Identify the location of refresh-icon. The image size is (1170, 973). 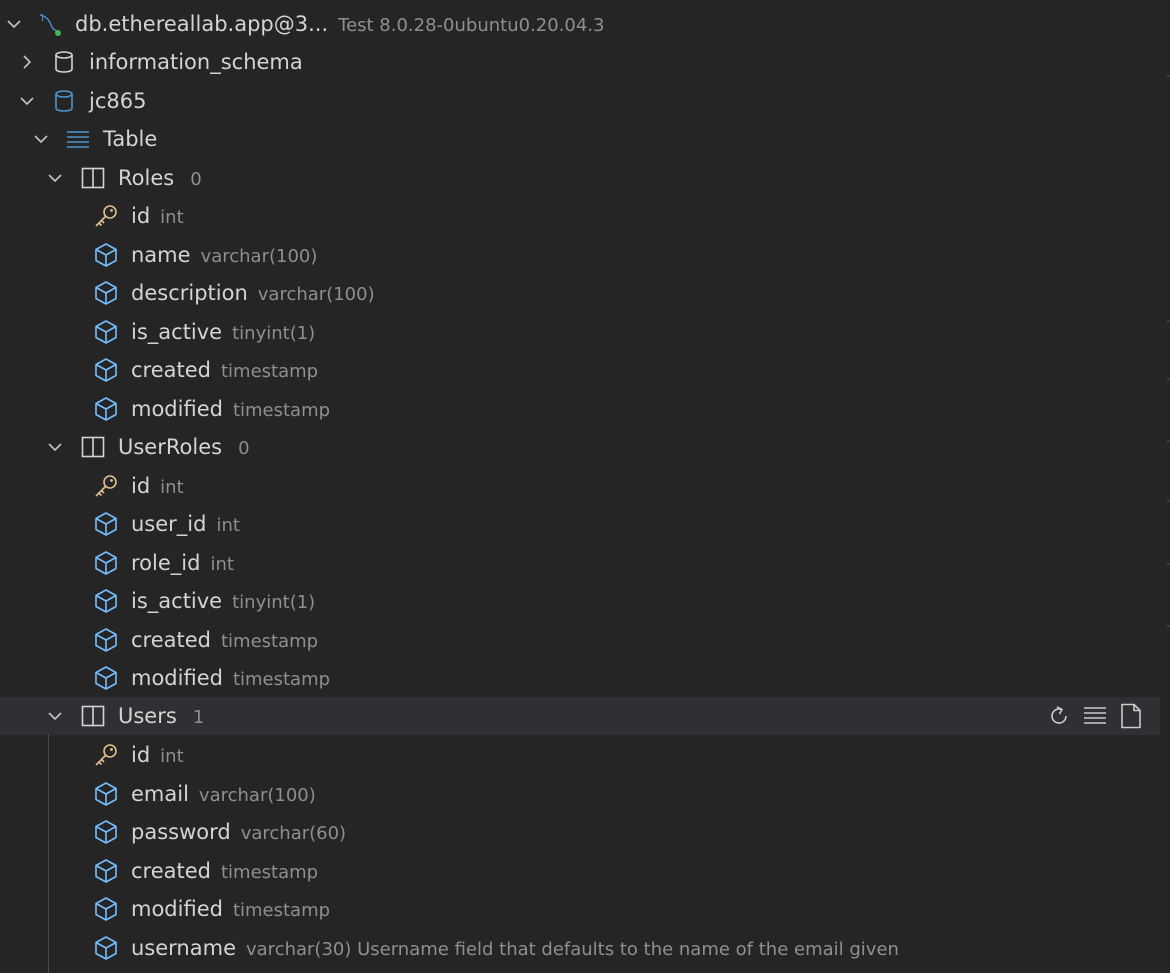
(1059, 716).